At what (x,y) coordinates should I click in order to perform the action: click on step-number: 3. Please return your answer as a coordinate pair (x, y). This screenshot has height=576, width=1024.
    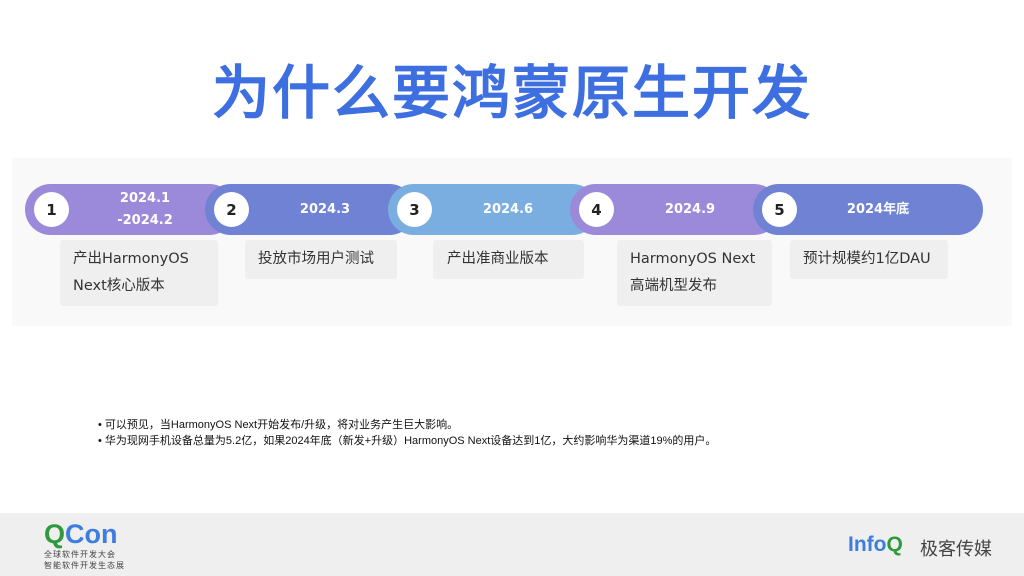
    Looking at the image, I should click on (414, 209).